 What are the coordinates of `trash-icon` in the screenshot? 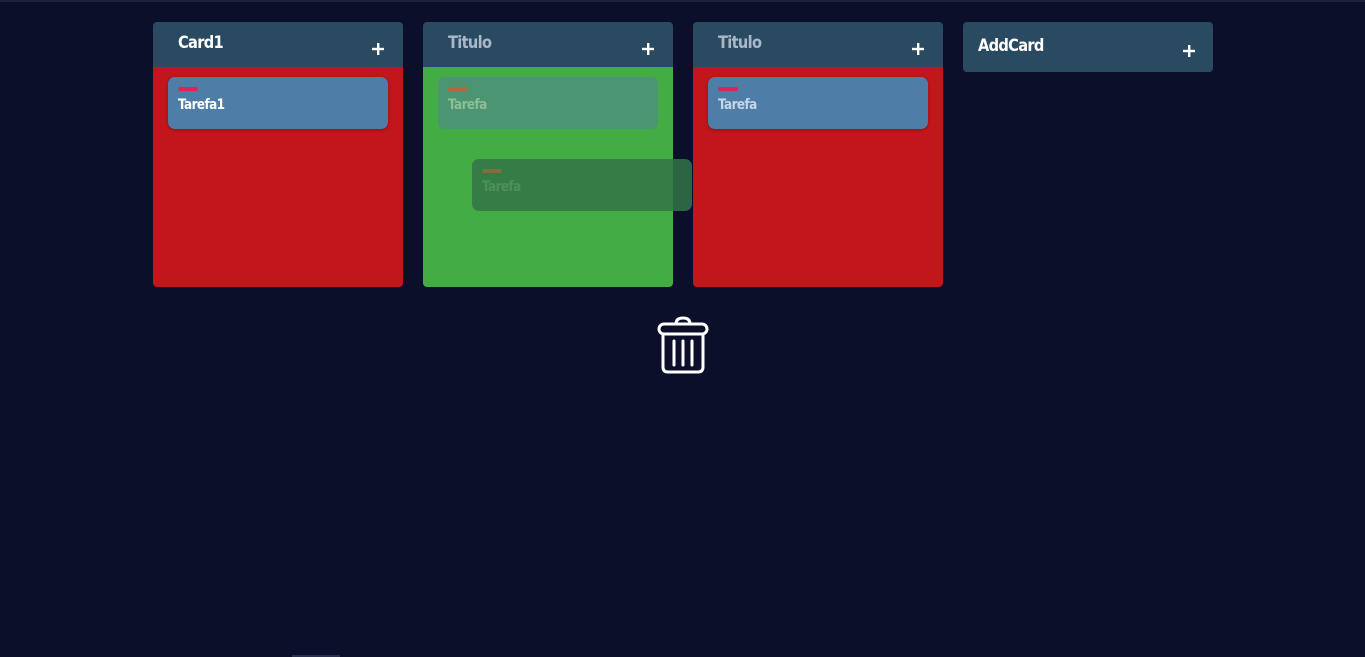 It's located at (683, 345).